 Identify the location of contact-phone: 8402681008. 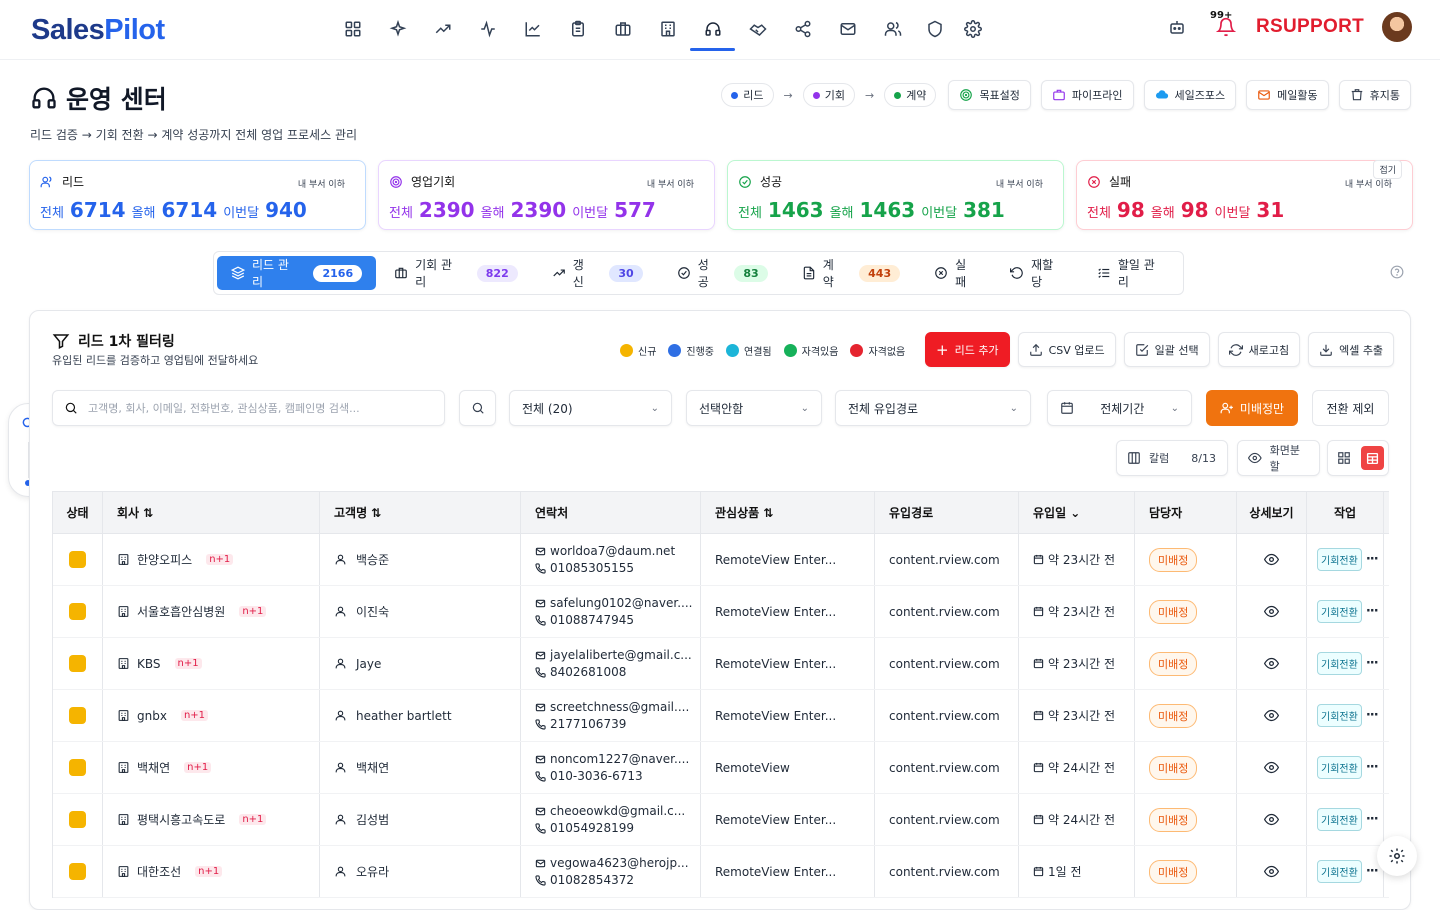
(588, 672).